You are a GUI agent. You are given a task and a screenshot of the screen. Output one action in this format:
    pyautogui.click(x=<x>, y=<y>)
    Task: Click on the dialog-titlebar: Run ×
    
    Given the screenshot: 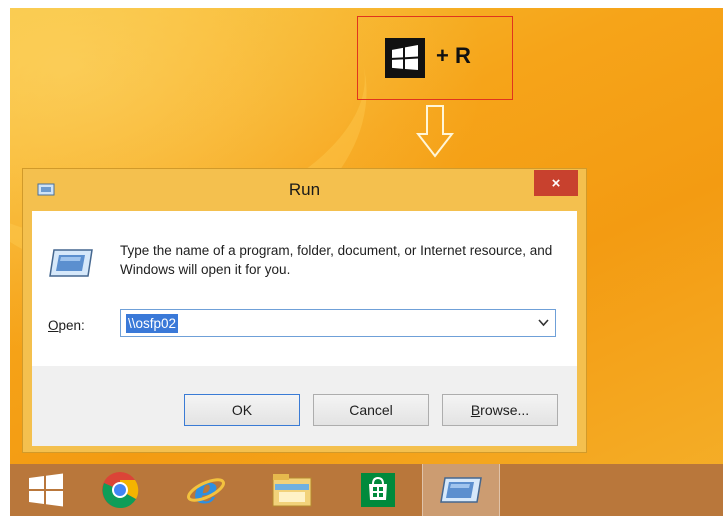 What is the action you would take?
    pyautogui.click(x=304, y=190)
    